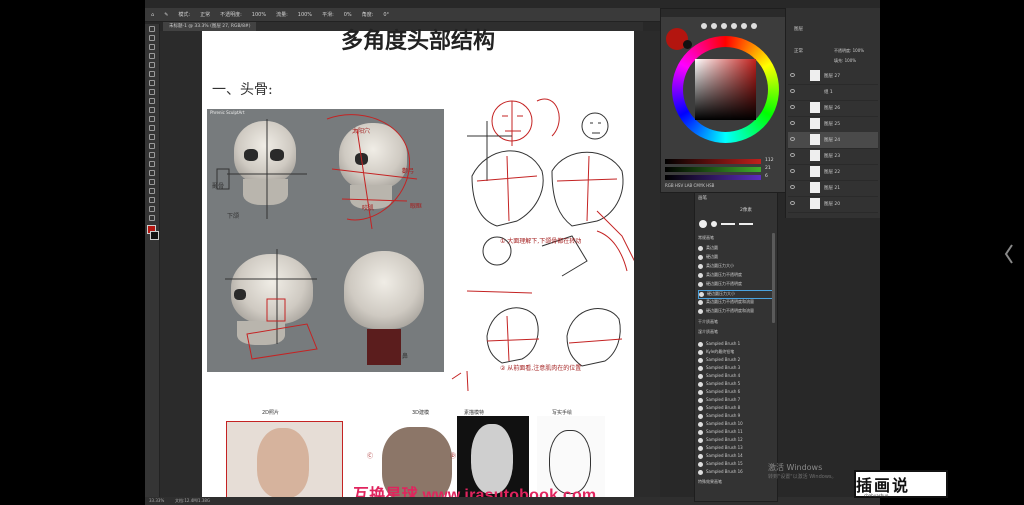 This screenshot has width=1024, height=505. I want to click on layer-row: 图层 20, so click(833, 204).